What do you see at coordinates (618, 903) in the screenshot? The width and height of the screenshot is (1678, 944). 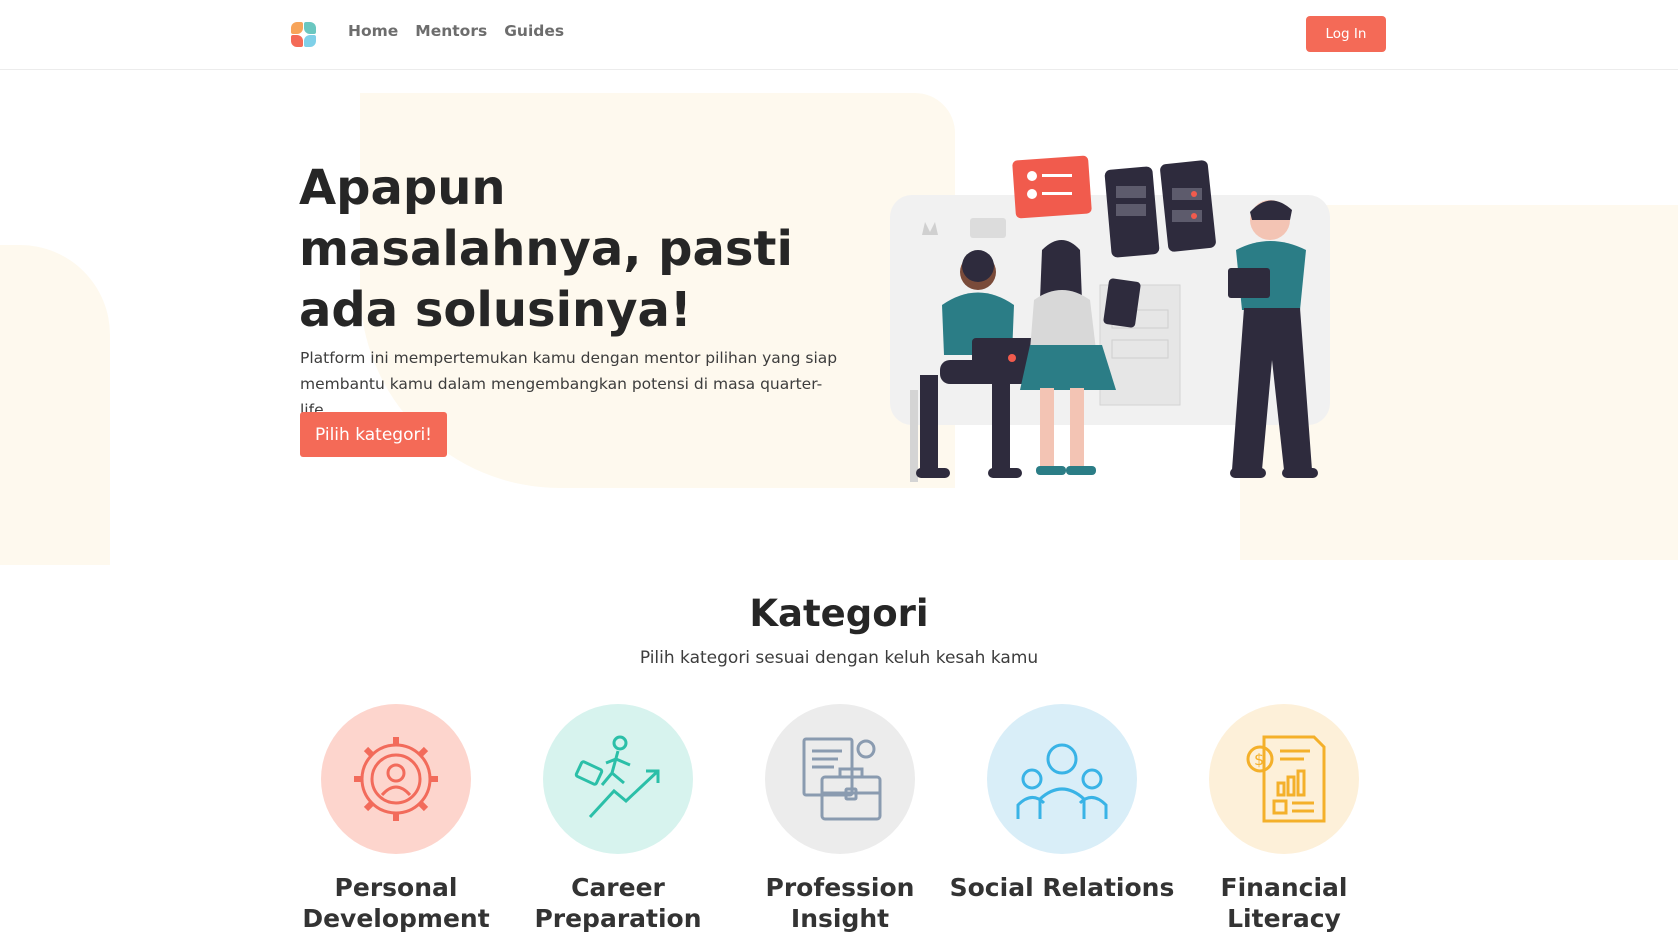 I see `category-label: Career Preparation` at bounding box center [618, 903].